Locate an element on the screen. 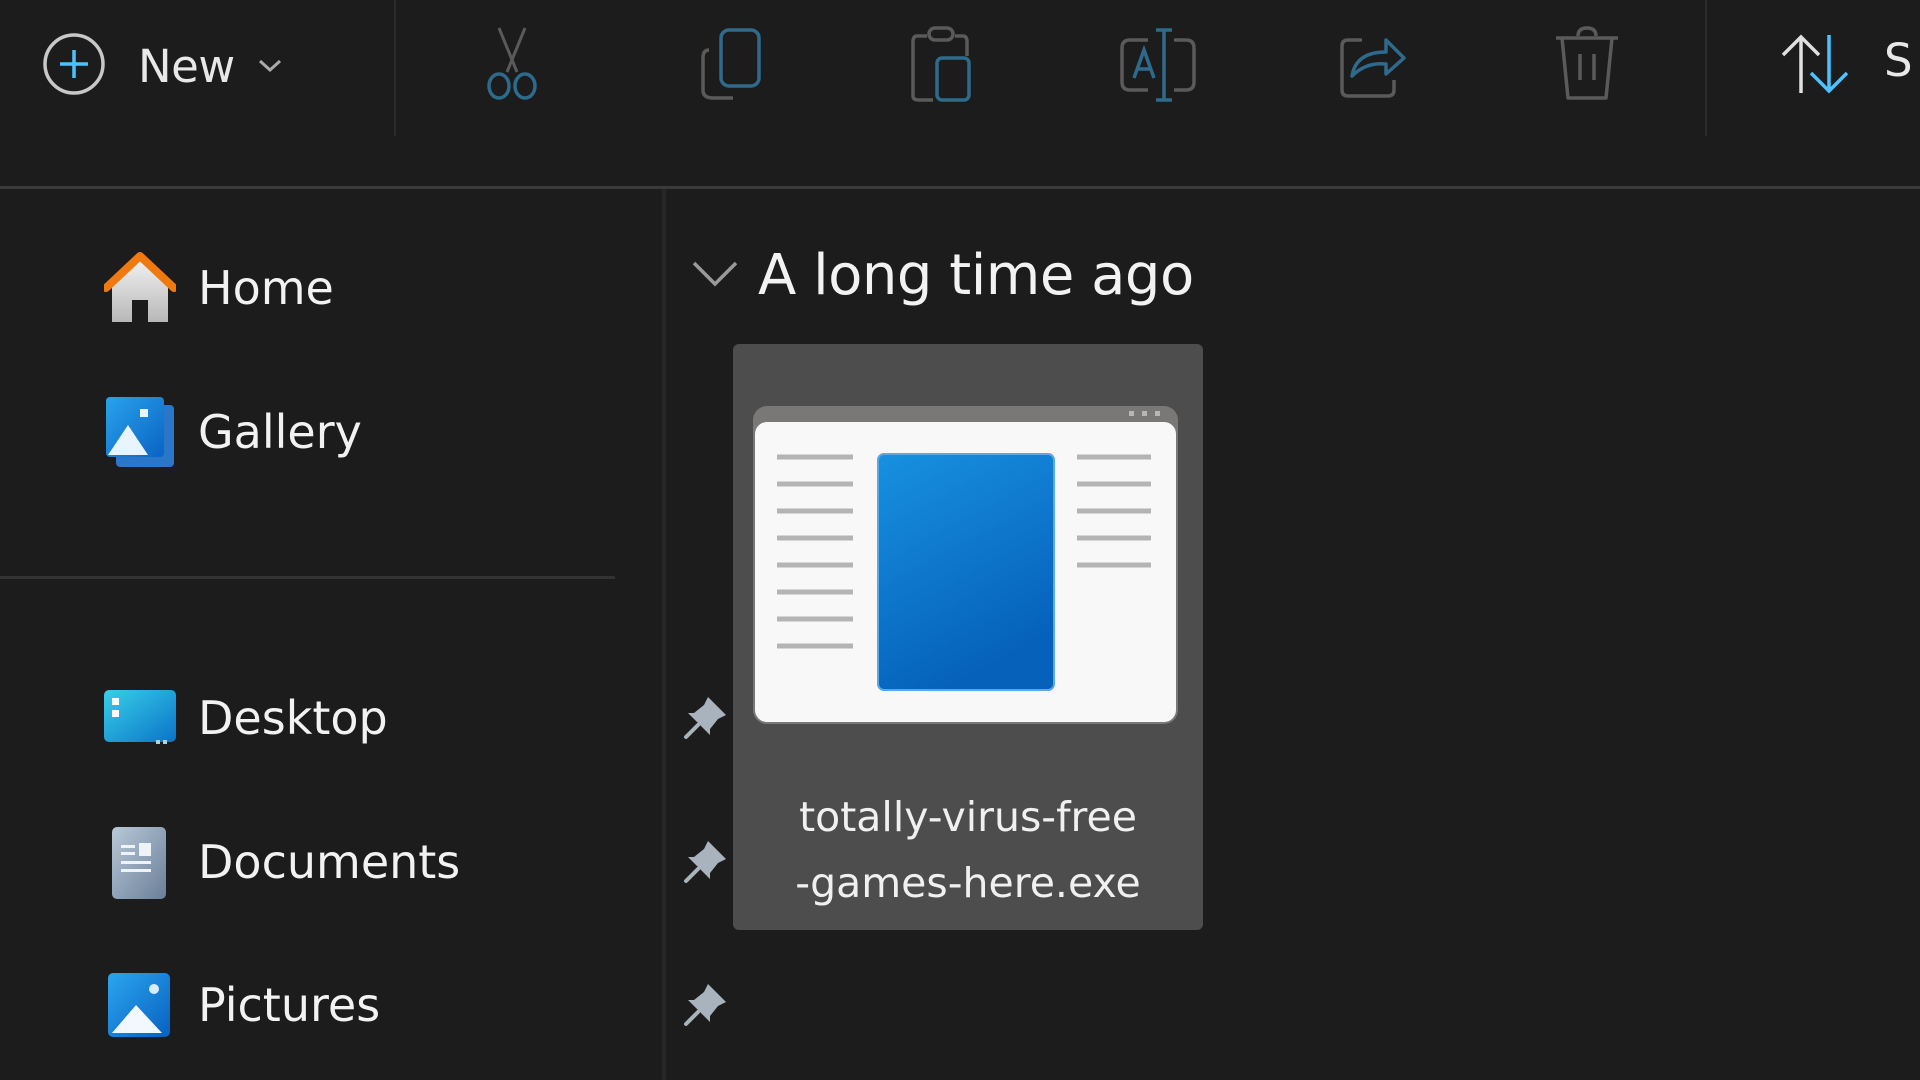  home-icon is located at coordinates (149, 288).